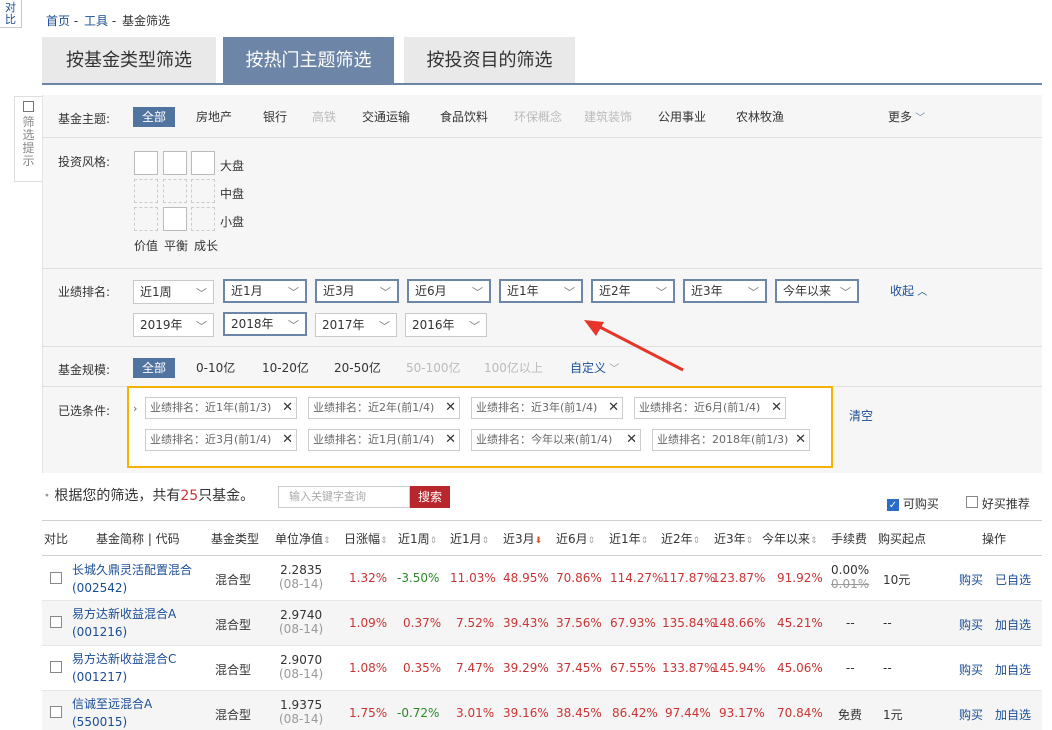 The width and height of the screenshot is (1052, 730). Describe the element at coordinates (146, 163) in the screenshot. I see `style-cell-value-large` at that location.